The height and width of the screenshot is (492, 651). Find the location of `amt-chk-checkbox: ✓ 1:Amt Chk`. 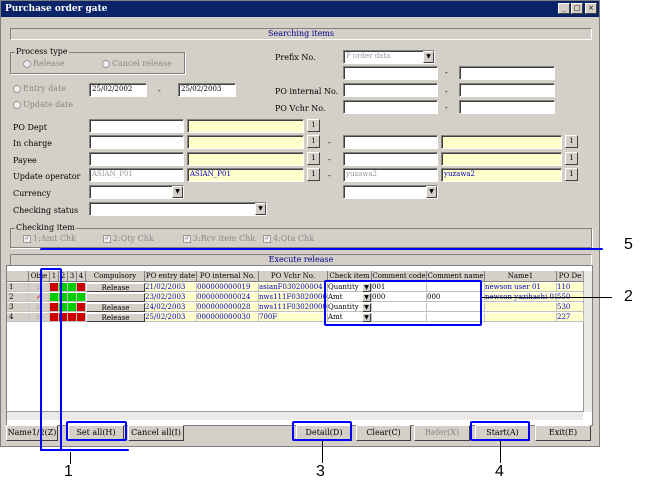

amt-chk-checkbox: ✓ 1:Amt Chk is located at coordinates (49, 238).